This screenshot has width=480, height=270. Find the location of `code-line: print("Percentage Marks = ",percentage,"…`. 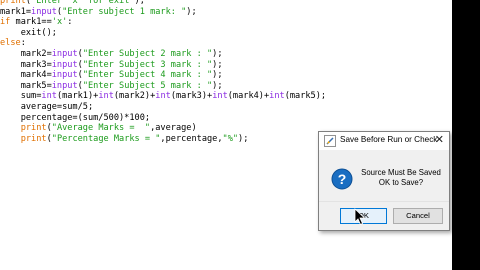

code-line: print("Percentage Marks = ",percentage,"… is located at coordinates (163, 139).